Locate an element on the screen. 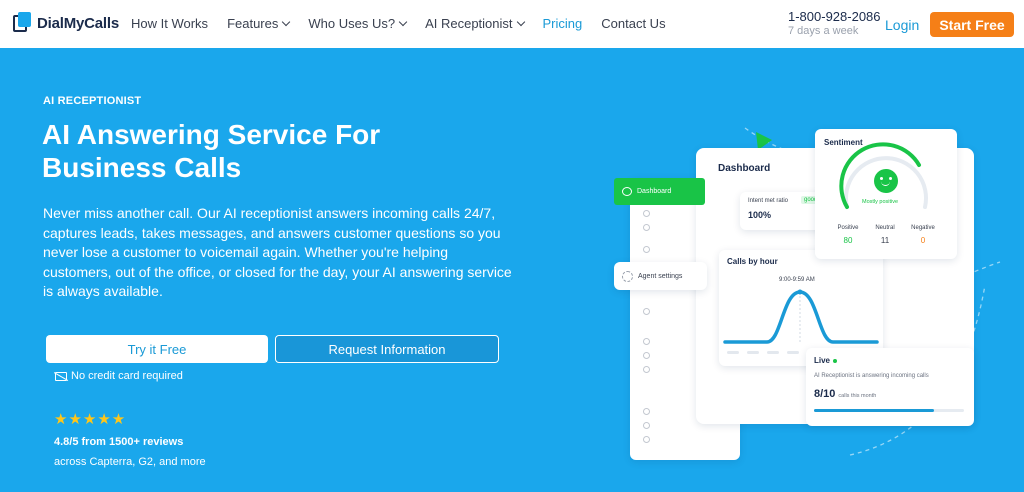 Image resolution: width=1024 pixels, height=492 pixels. help-icon is located at coordinates (646, 425).